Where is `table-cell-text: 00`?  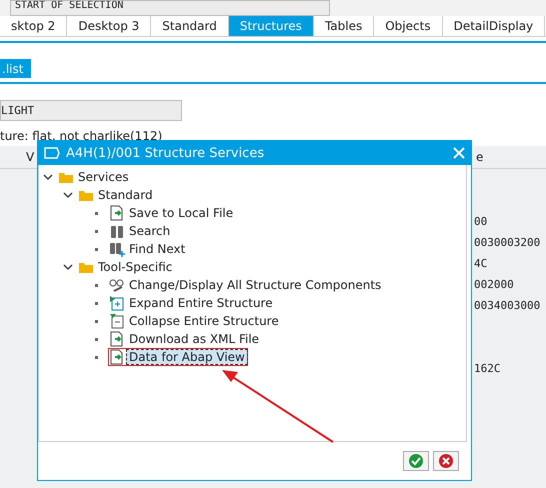 table-cell-text: 00 is located at coordinates (481, 222).